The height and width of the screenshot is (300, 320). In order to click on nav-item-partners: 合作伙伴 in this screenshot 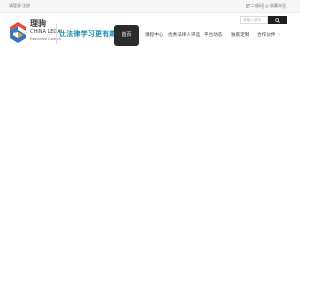, I will do `click(266, 35)`.